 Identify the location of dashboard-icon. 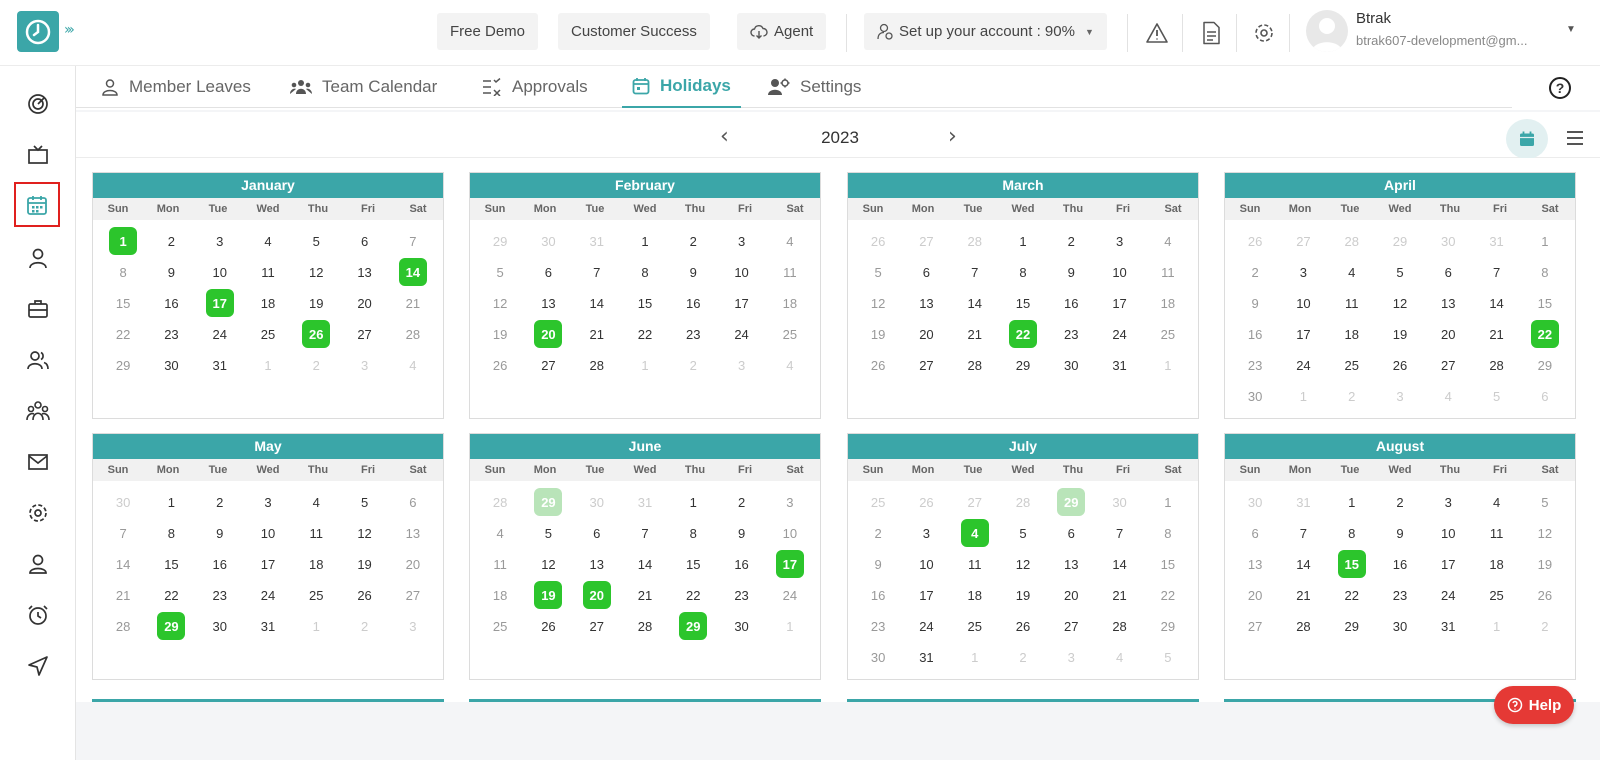
(38, 104).